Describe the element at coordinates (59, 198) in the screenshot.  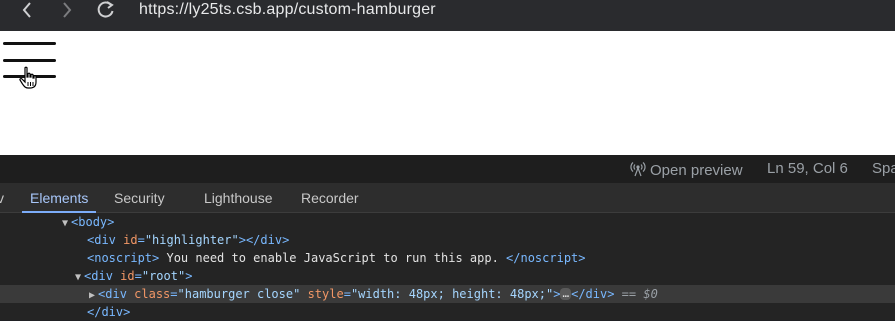
I see `tab-elements: Elements` at that location.